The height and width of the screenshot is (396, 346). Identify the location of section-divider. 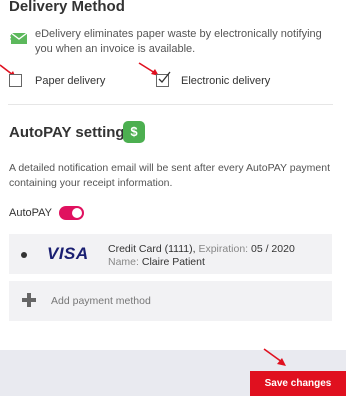
(170, 104).